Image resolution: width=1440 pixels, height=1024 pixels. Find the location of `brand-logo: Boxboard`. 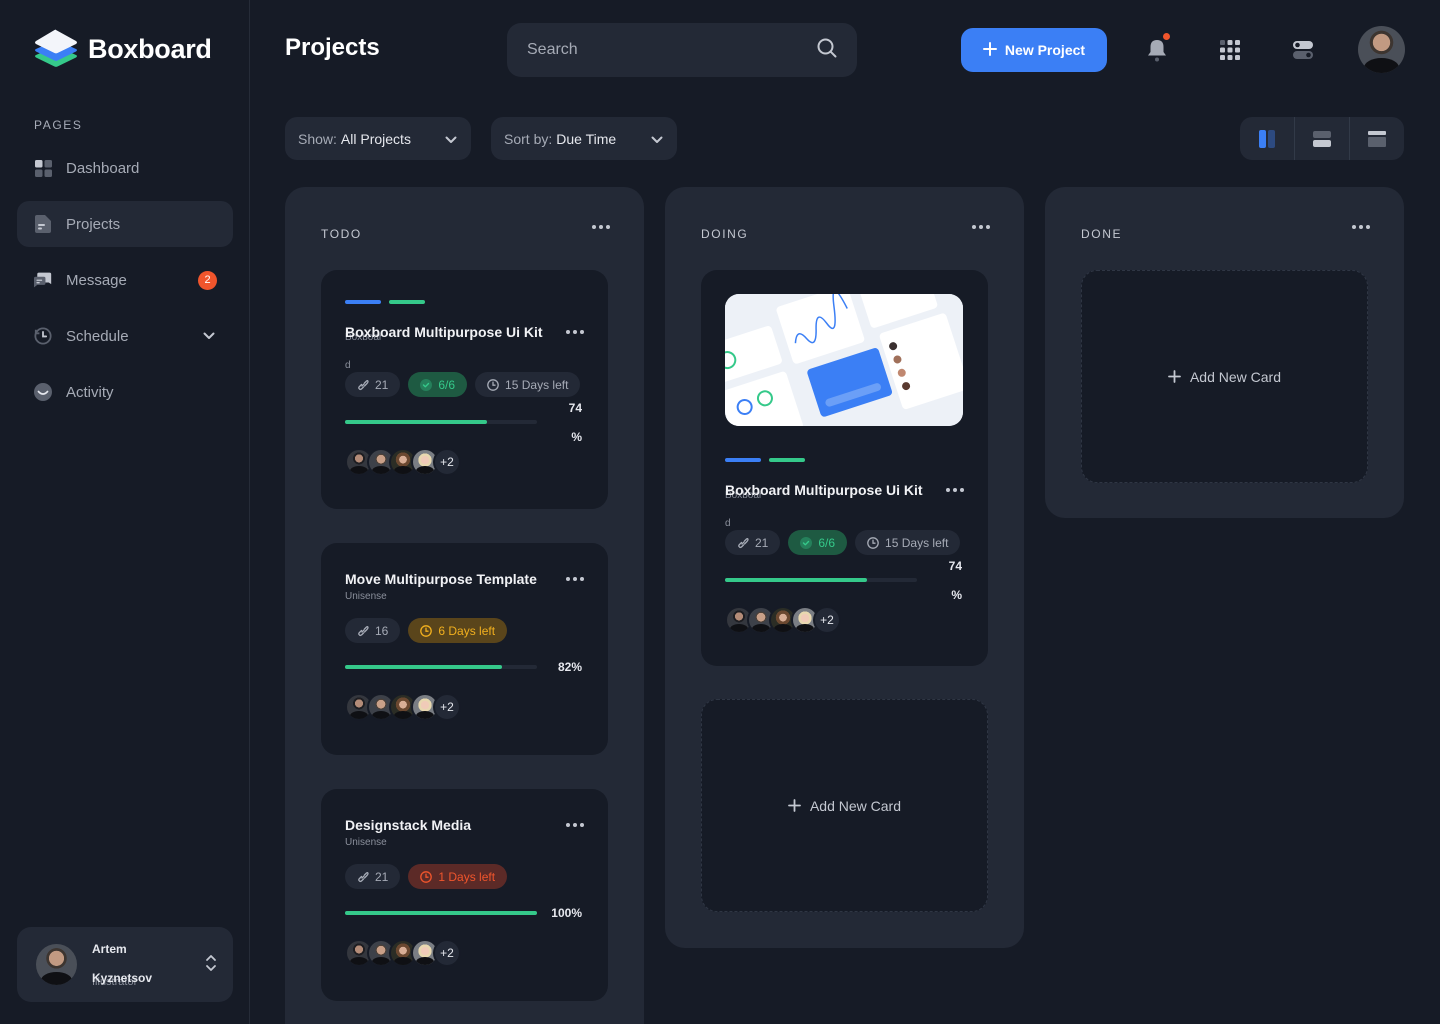

brand-logo: Boxboard is located at coordinates (123, 49).